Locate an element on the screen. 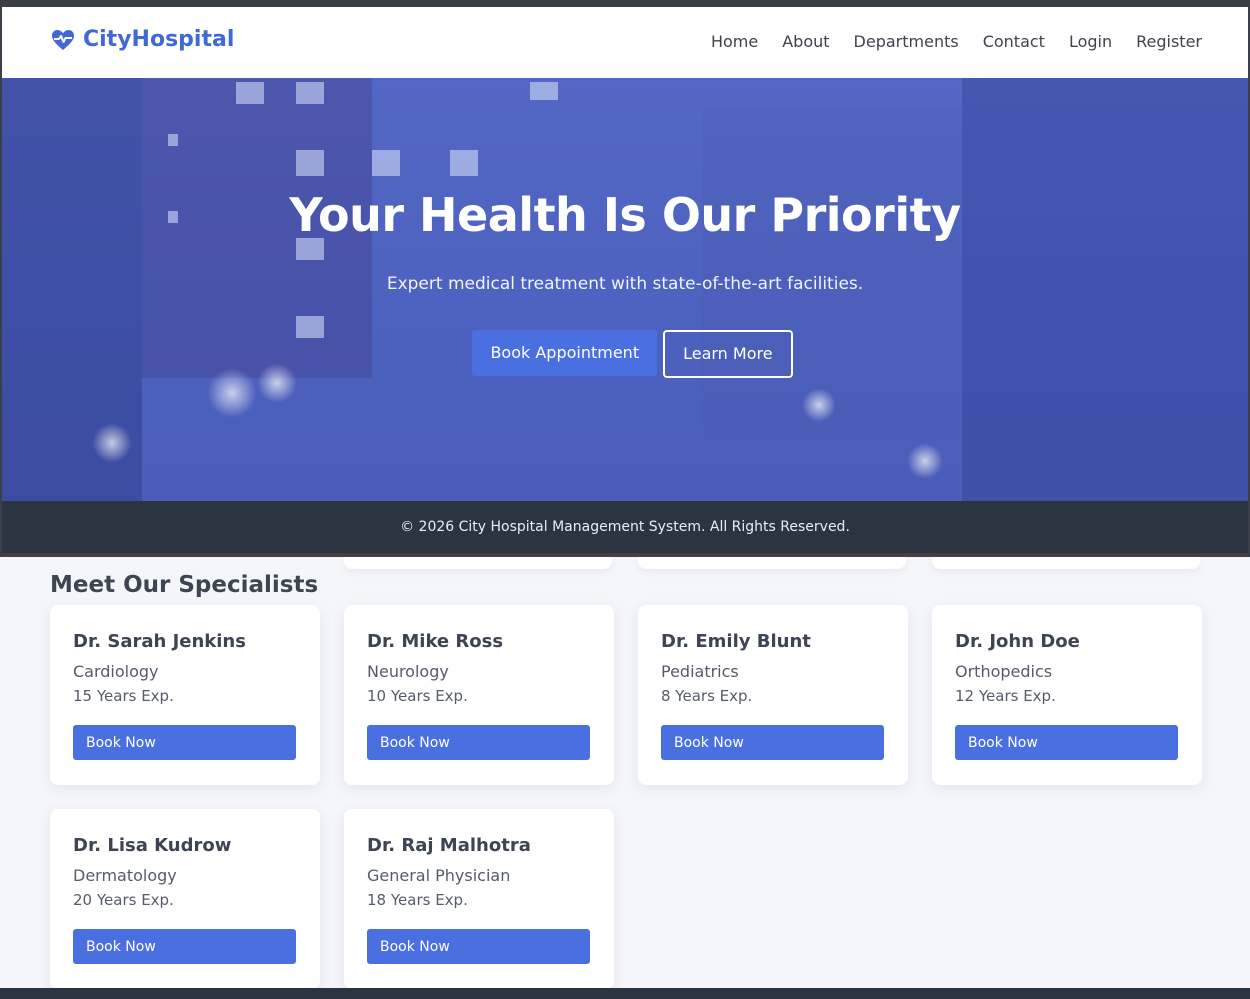 This screenshot has width=1250, height=999. doctor-name: Dr. Lisa Kudrow is located at coordinates (152, 845).